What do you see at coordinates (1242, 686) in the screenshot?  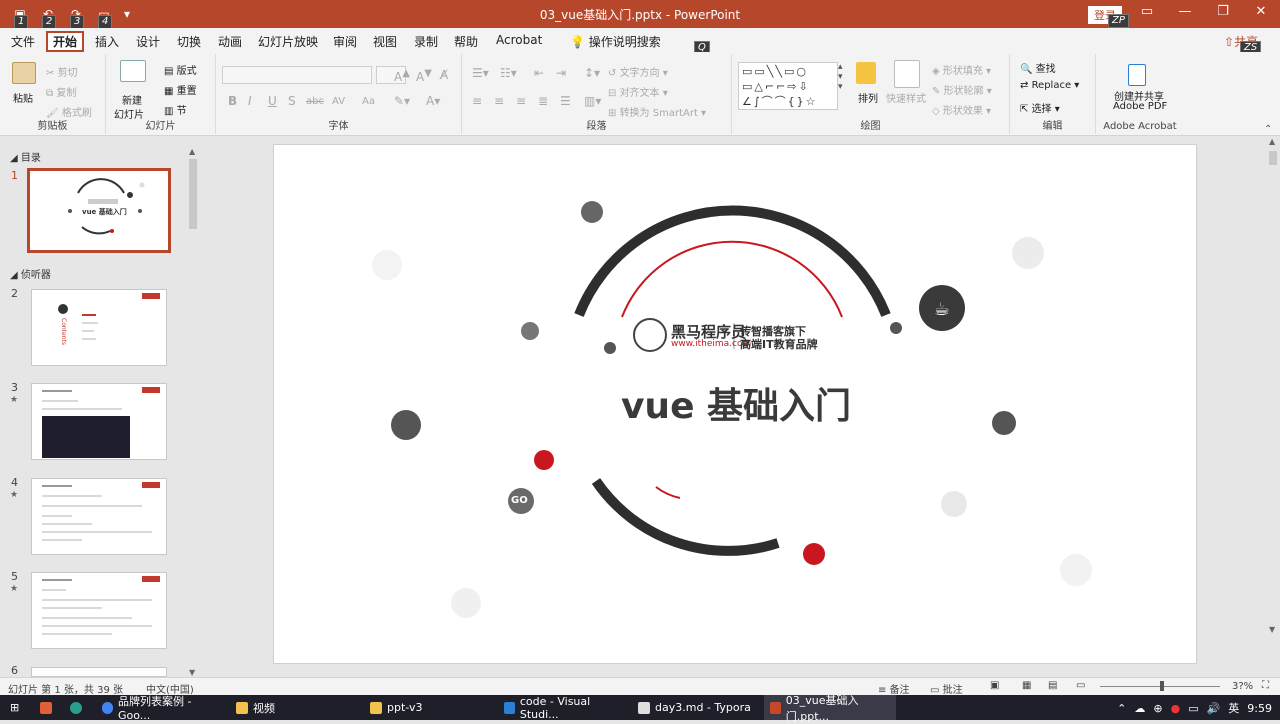 I see `zoom-level: 3?%` at bounding box center [1242, 686].